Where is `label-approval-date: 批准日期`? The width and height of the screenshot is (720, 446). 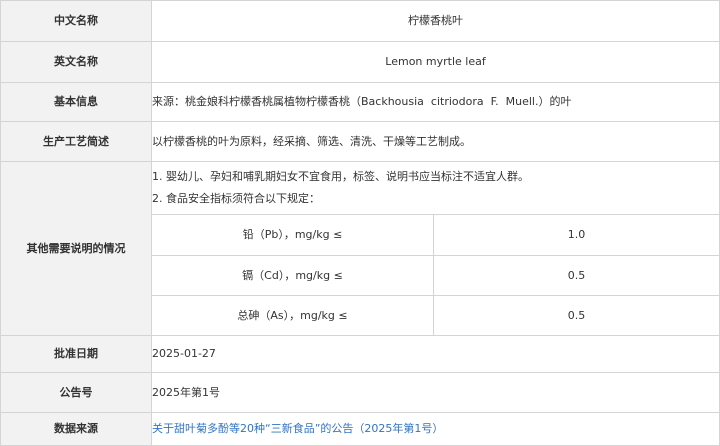
label-approval-date: 批准日期 is located at coordinates (76, 354).